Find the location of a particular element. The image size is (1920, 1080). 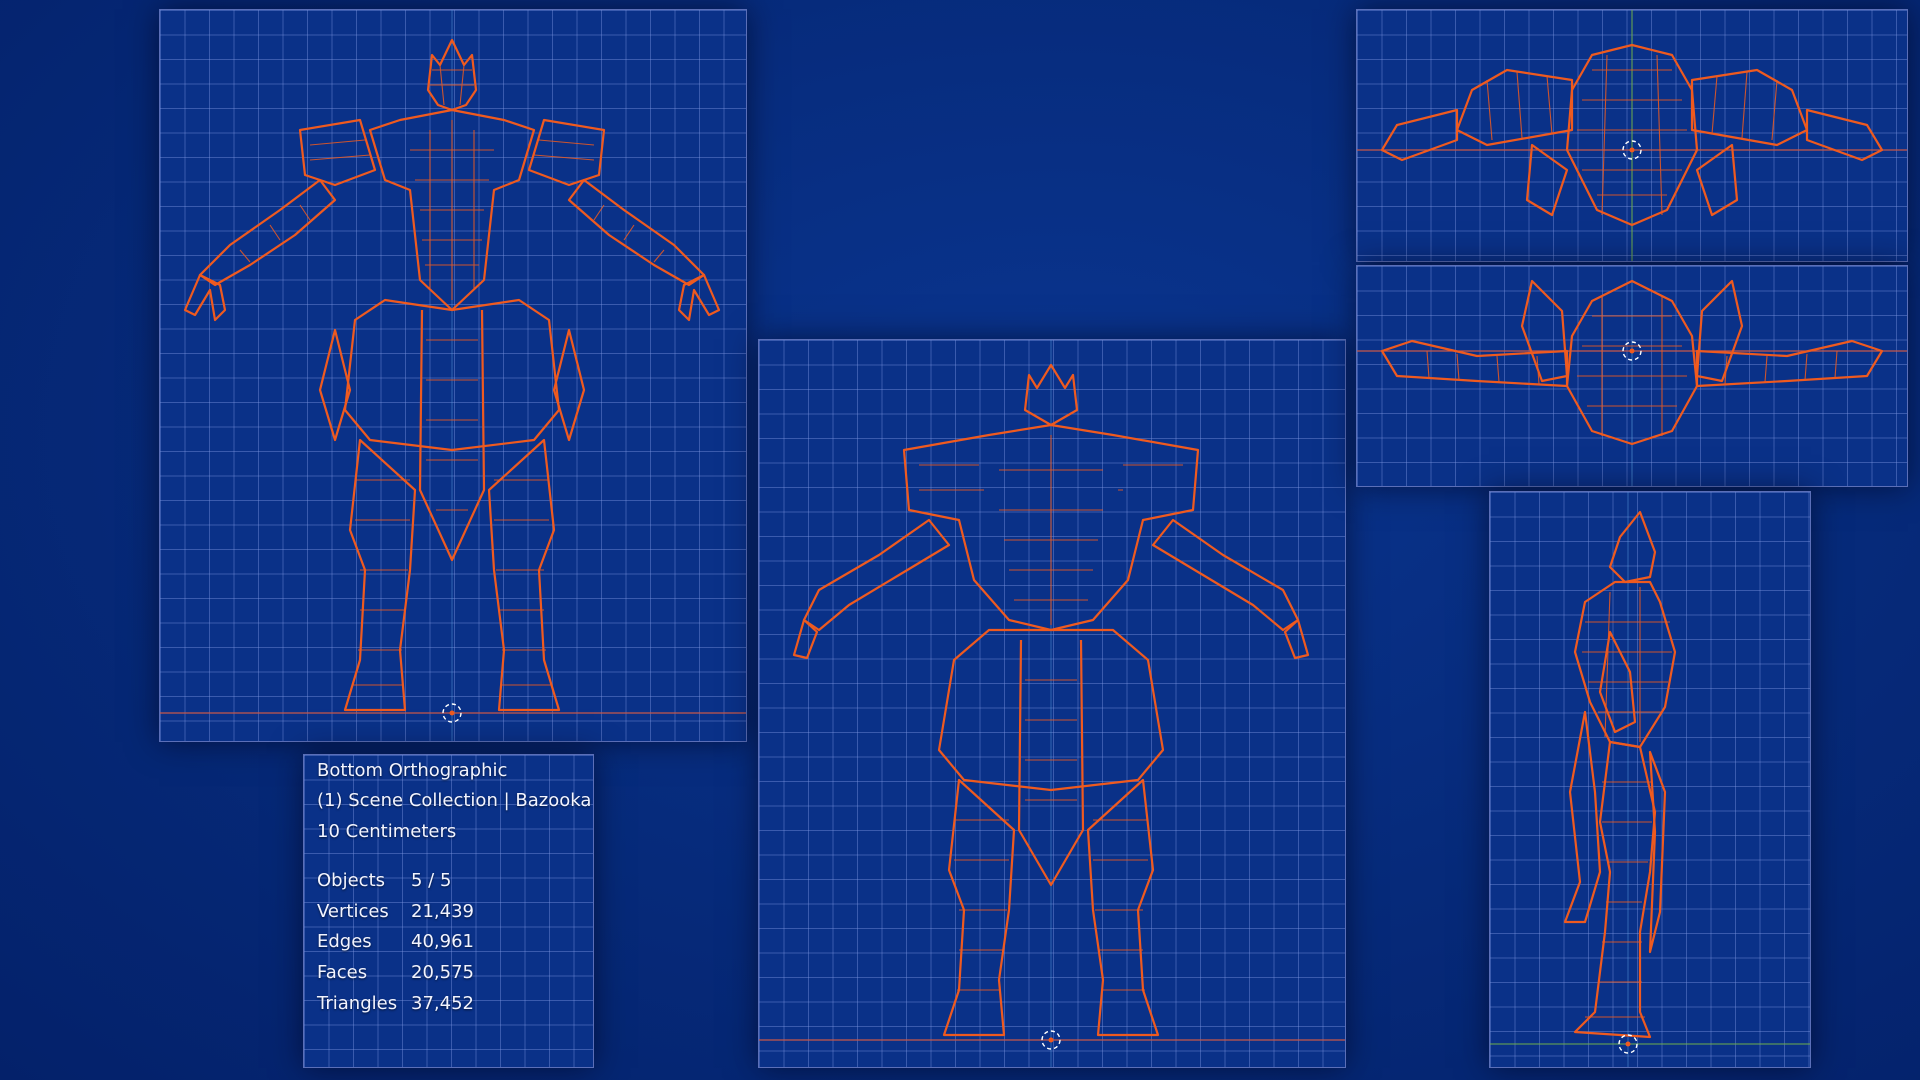

robot-wireframe-bottom is located at coordinates (1632, 376).